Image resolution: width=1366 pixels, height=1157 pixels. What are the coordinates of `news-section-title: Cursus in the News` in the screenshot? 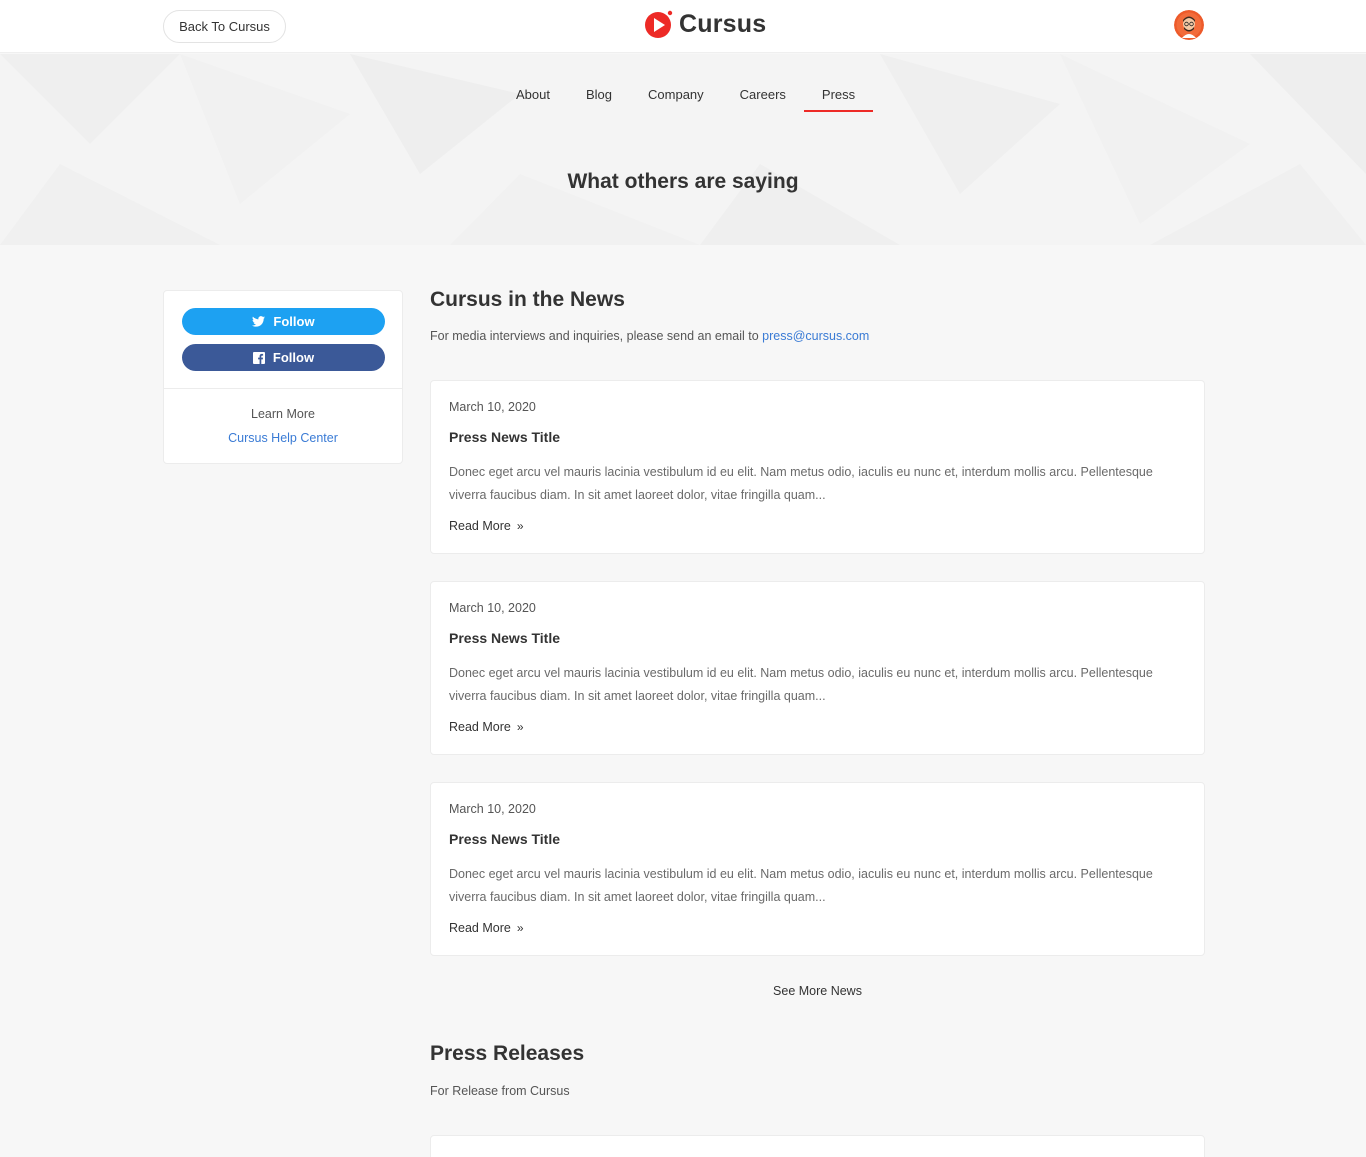 It's located at (527, 299).